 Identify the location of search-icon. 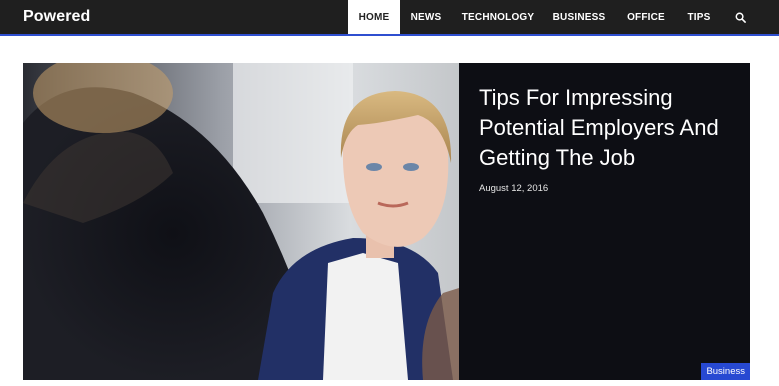
(740, 17).